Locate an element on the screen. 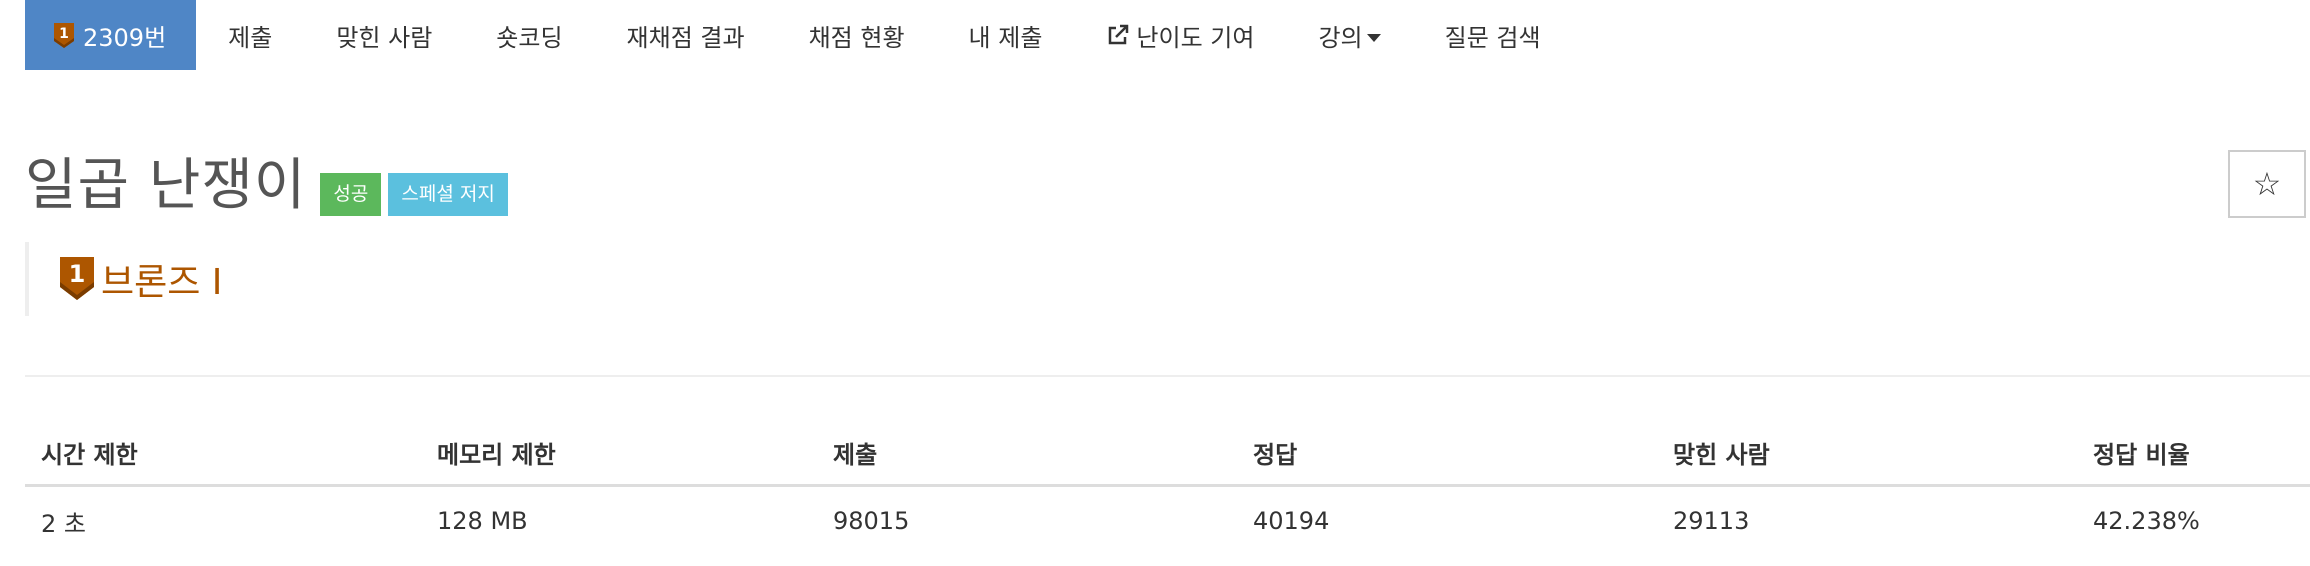 This screenshot has height=566, width=2310. header-memory-limit: 메모리 제한 is located at coordinates (619, 453).